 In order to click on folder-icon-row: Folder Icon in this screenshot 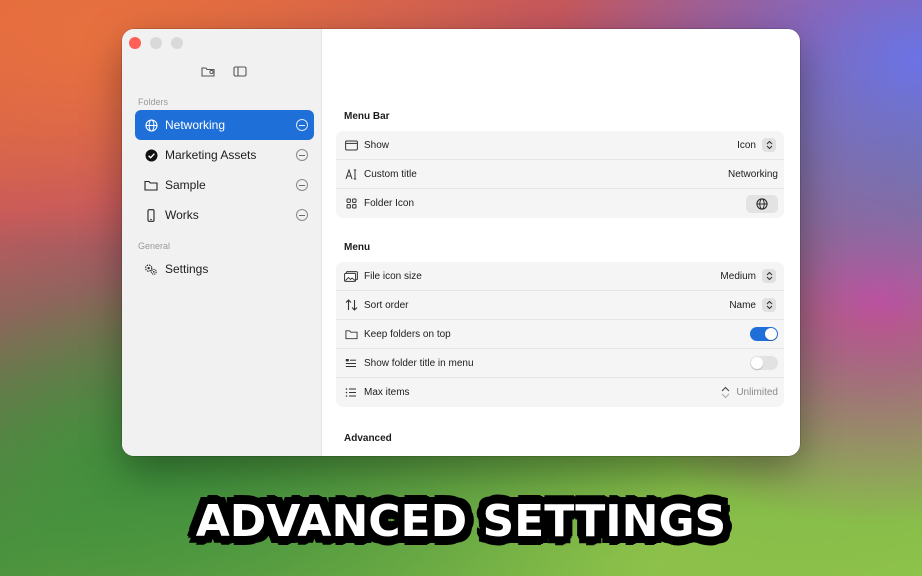, I will do `click(560, 203)`.